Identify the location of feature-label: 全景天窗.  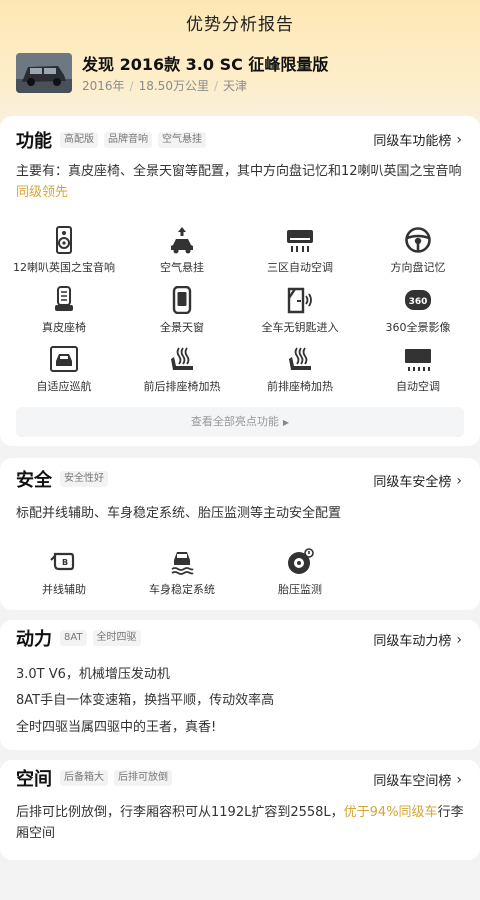
(182, 327).